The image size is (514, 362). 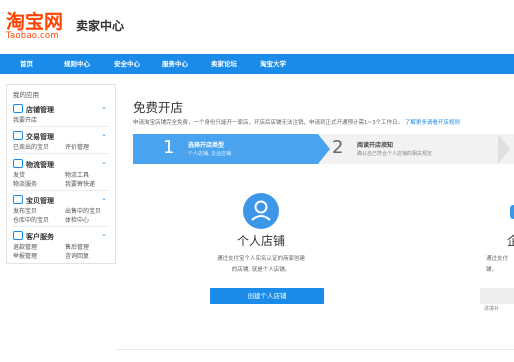 I want to click on enterprise-icon, so click(x=512, y=212).